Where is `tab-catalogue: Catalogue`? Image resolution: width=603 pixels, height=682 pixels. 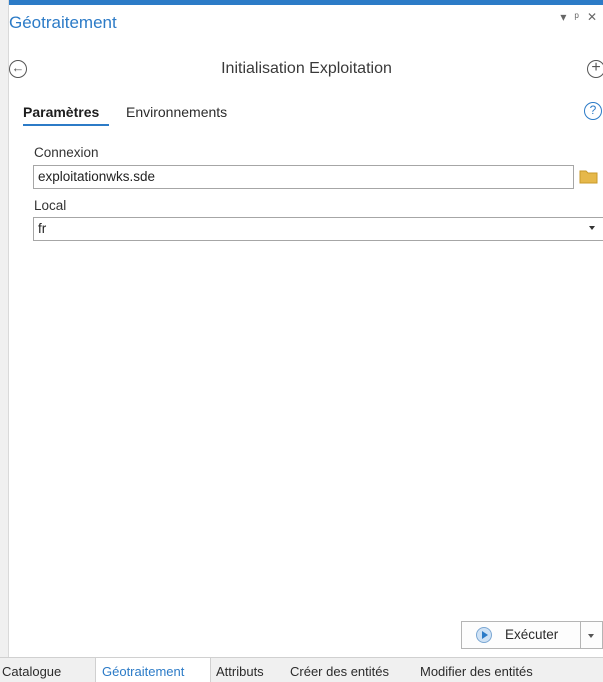
tab-catalogue: Catalogue is located at coordinates (31, 671).